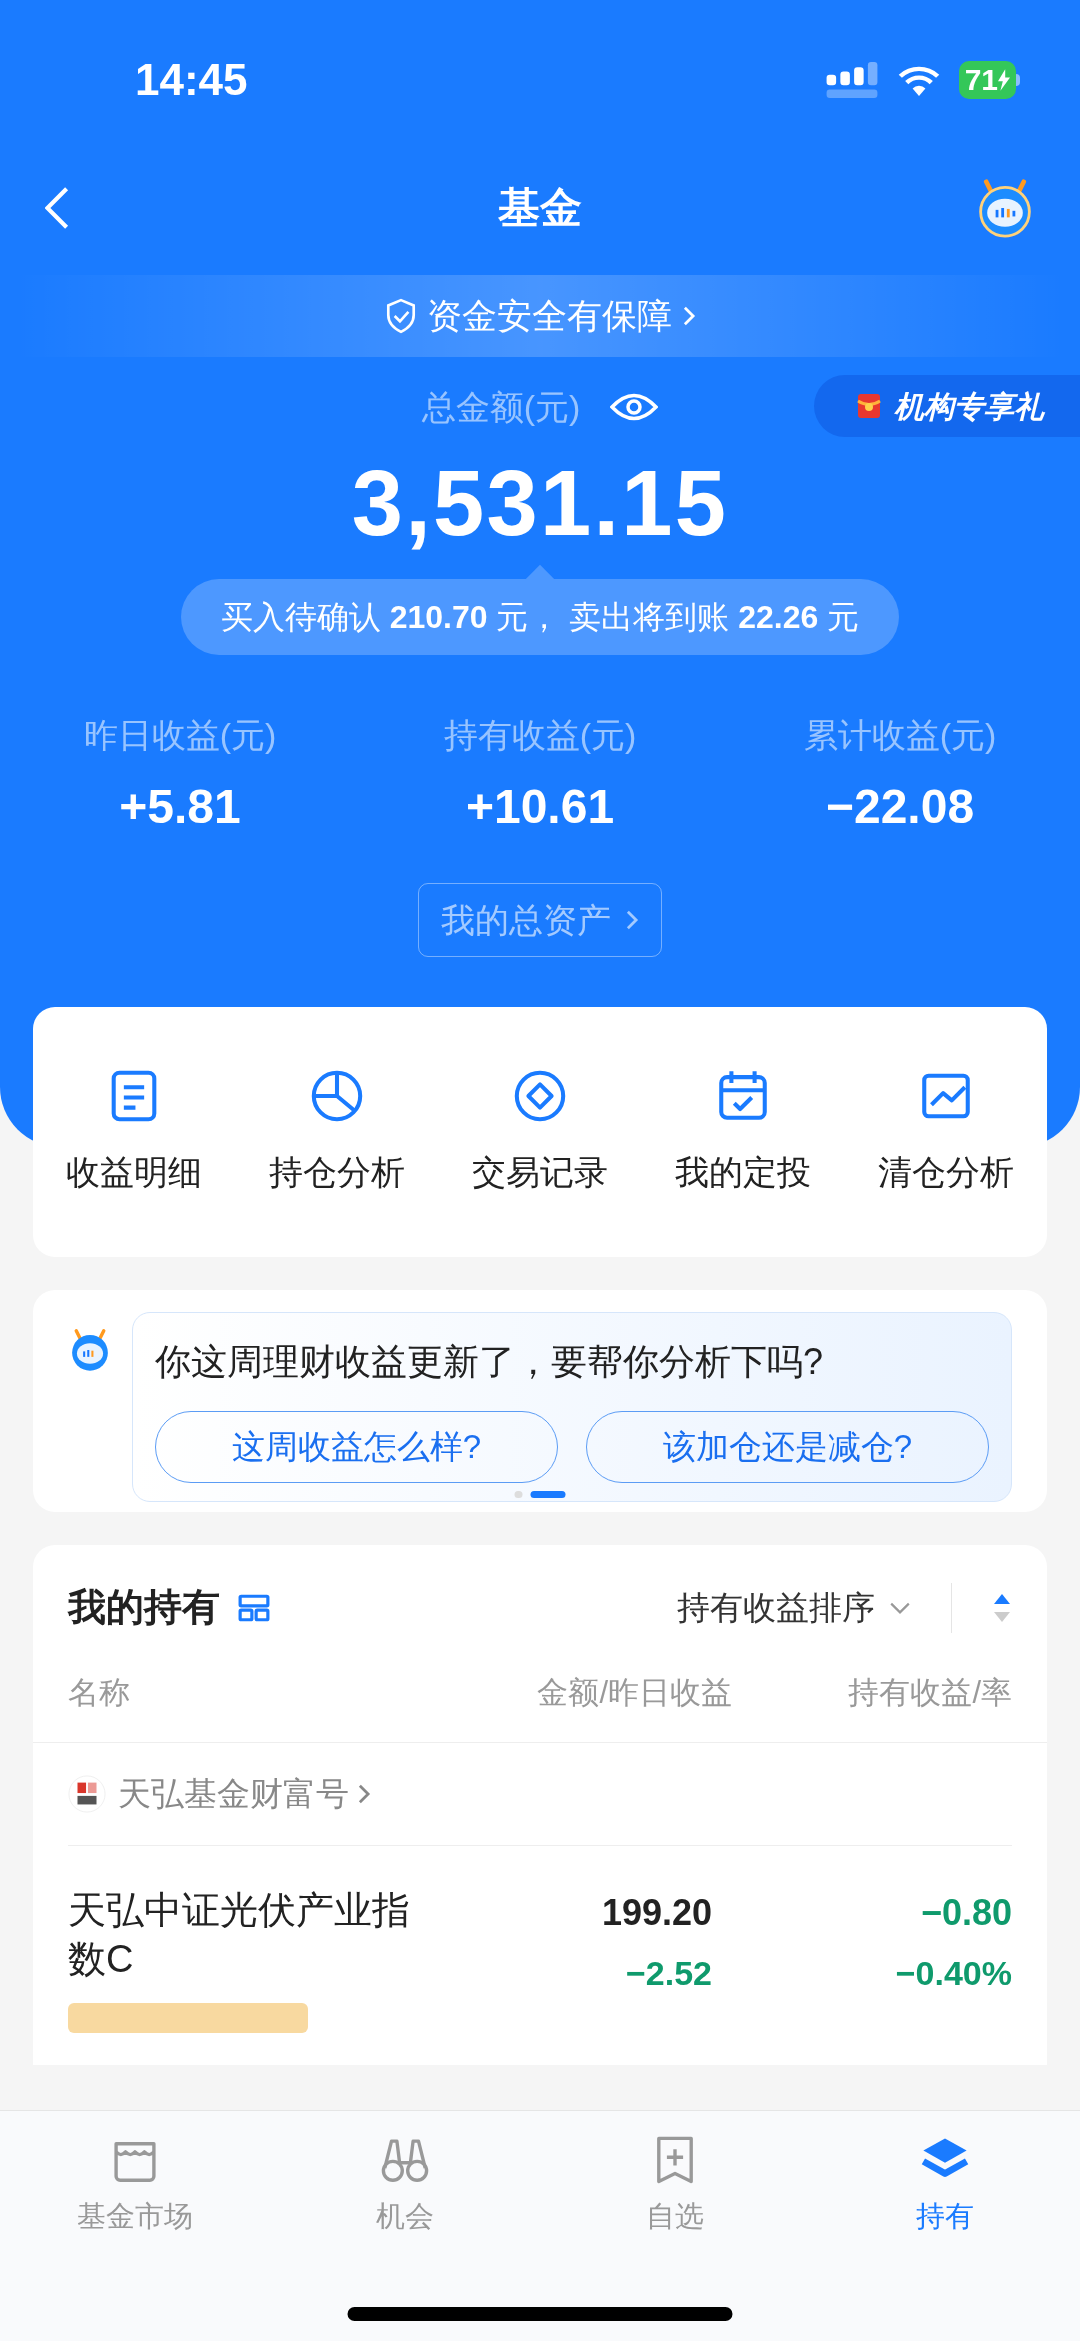 The image size is (1080, 2341). What do you see at coordinates (656, 1913) in the screenshot?
I see `fund-amount: 199.20` at bounding box center [656, 1913].